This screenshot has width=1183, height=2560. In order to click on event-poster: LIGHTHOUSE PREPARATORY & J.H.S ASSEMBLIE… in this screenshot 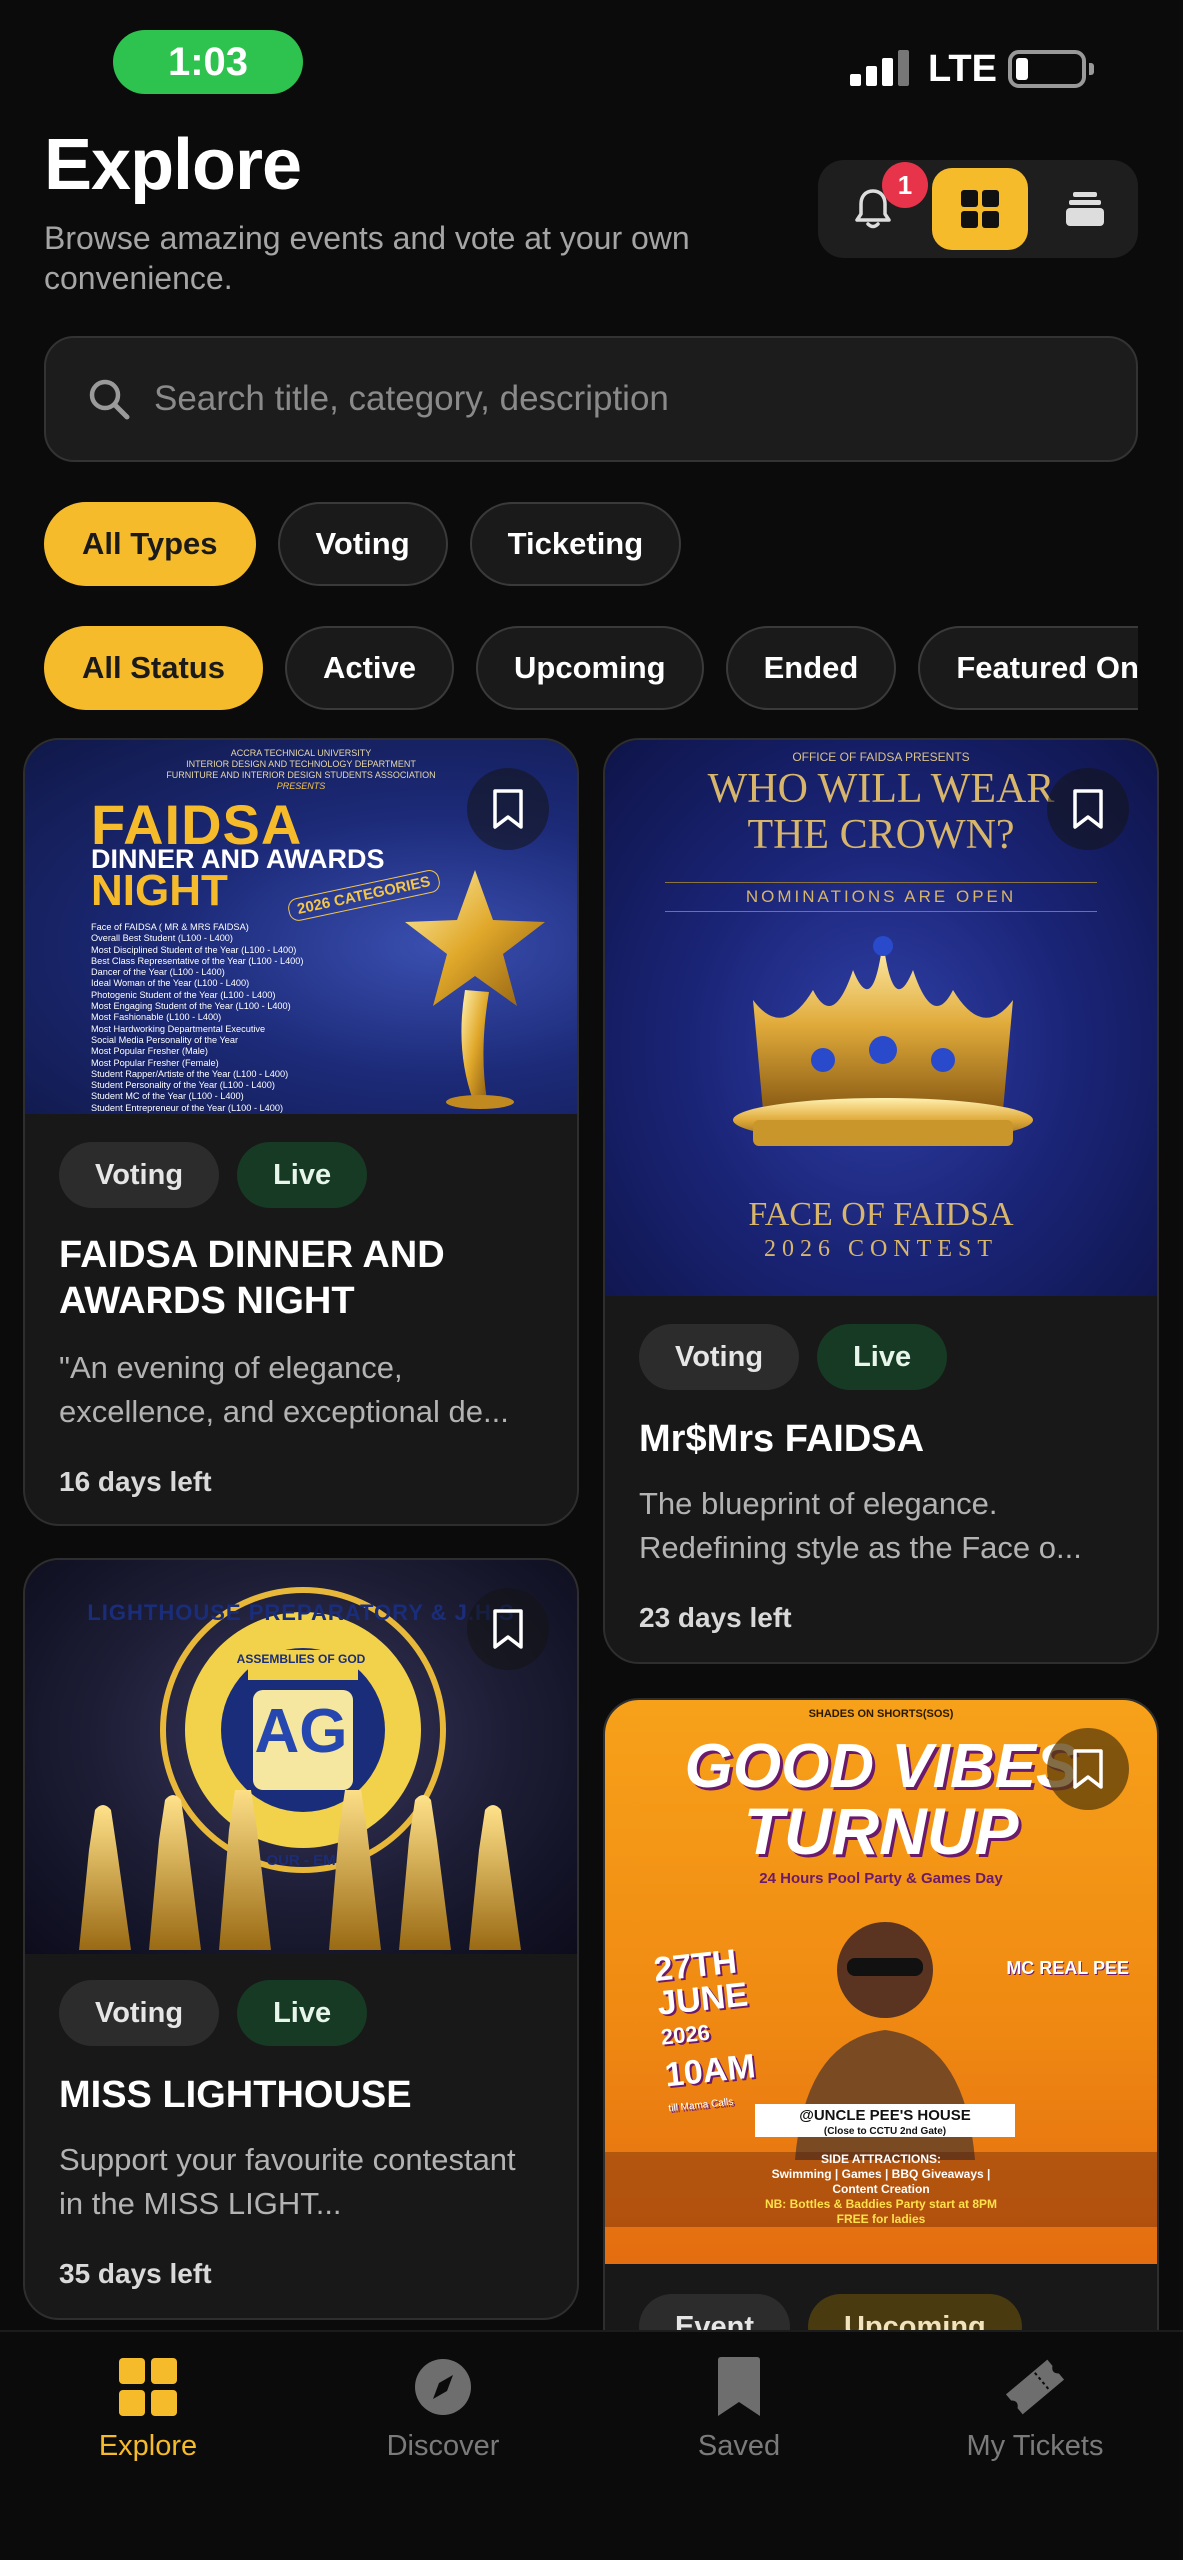, I will do `click(301, 1757)`.